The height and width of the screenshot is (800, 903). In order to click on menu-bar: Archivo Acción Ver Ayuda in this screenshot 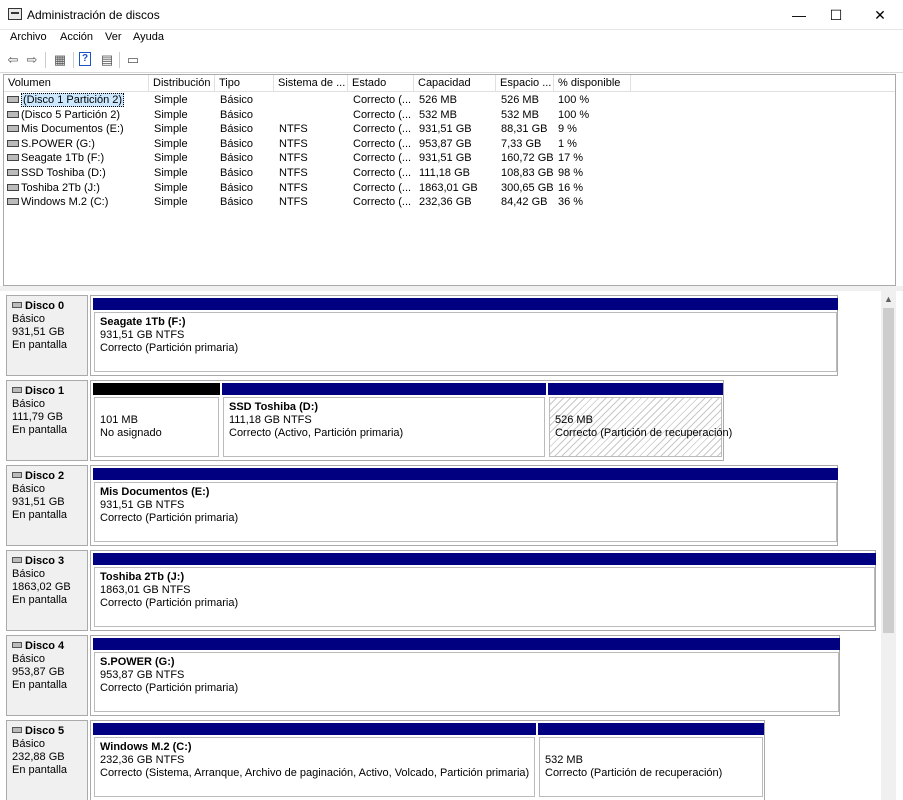, I will do `click(451, 38)`.